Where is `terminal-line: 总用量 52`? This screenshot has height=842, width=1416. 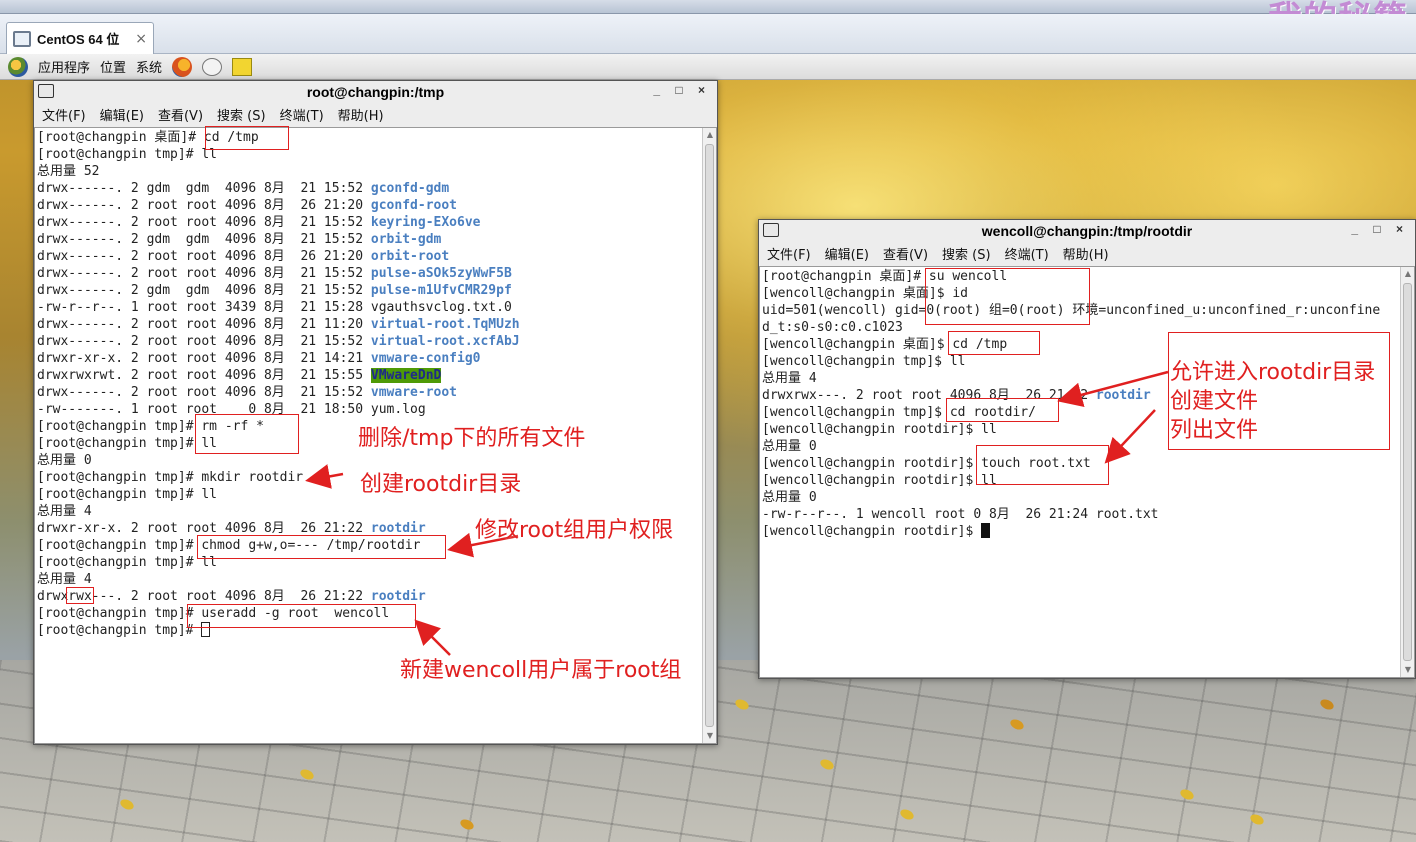 terminal-line: 总用量 52 is located at coordinates (278, 171).